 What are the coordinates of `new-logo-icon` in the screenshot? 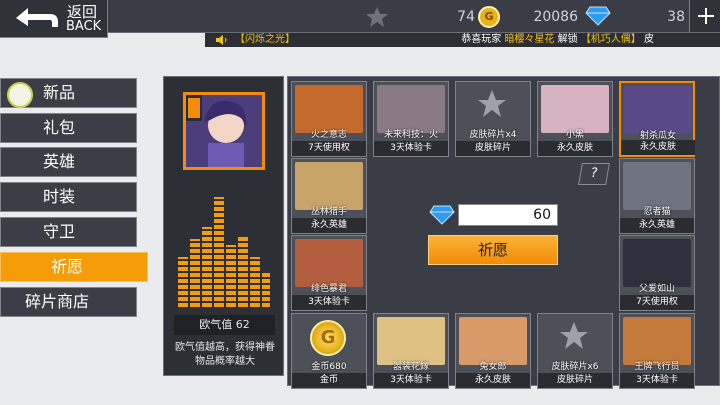 It's located at (20, 95).